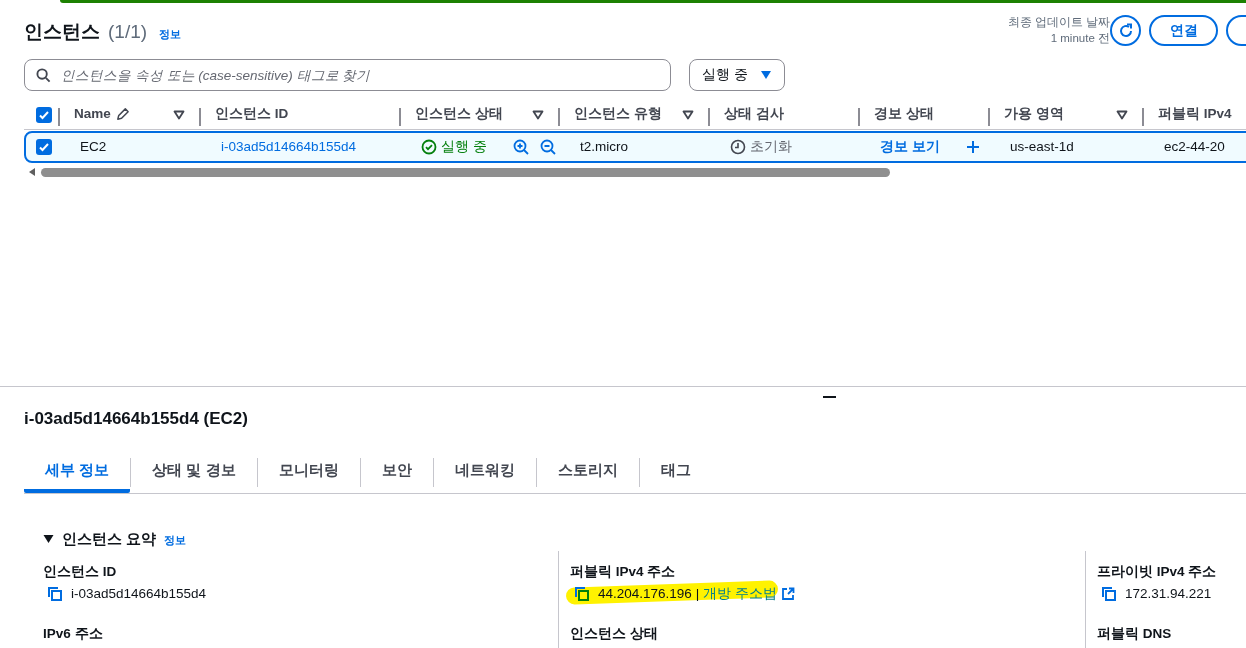 The image size is (1246, 648). Describe the element at coordinates (429, 147) in the screenshot. I see `check-circle-icon` at that location.